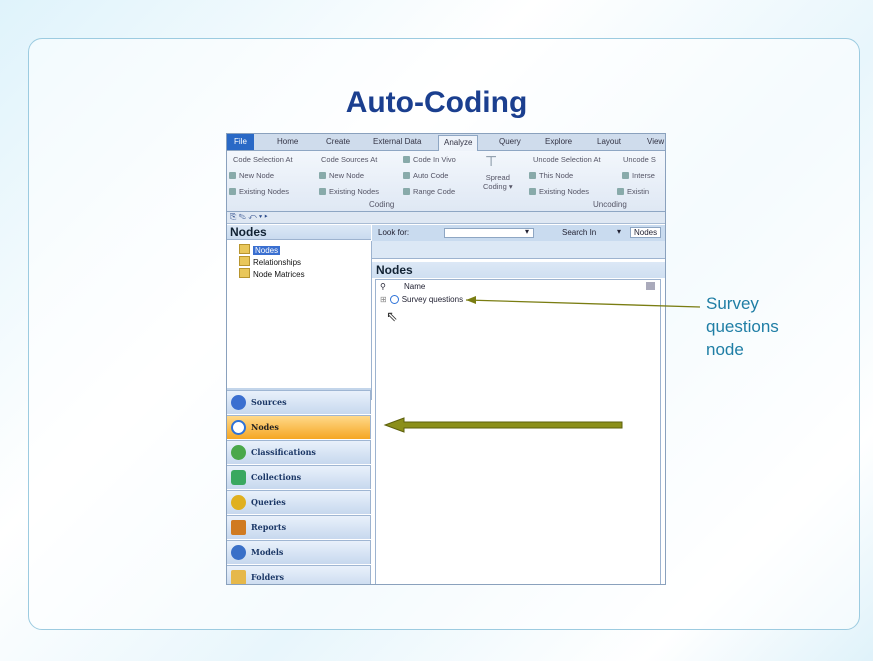 The width and height of the screenshot is (873, 661). Describe the element at coordinates (471, 300) in the screenshot. I see `callout-leader-arrowhead` at that location.